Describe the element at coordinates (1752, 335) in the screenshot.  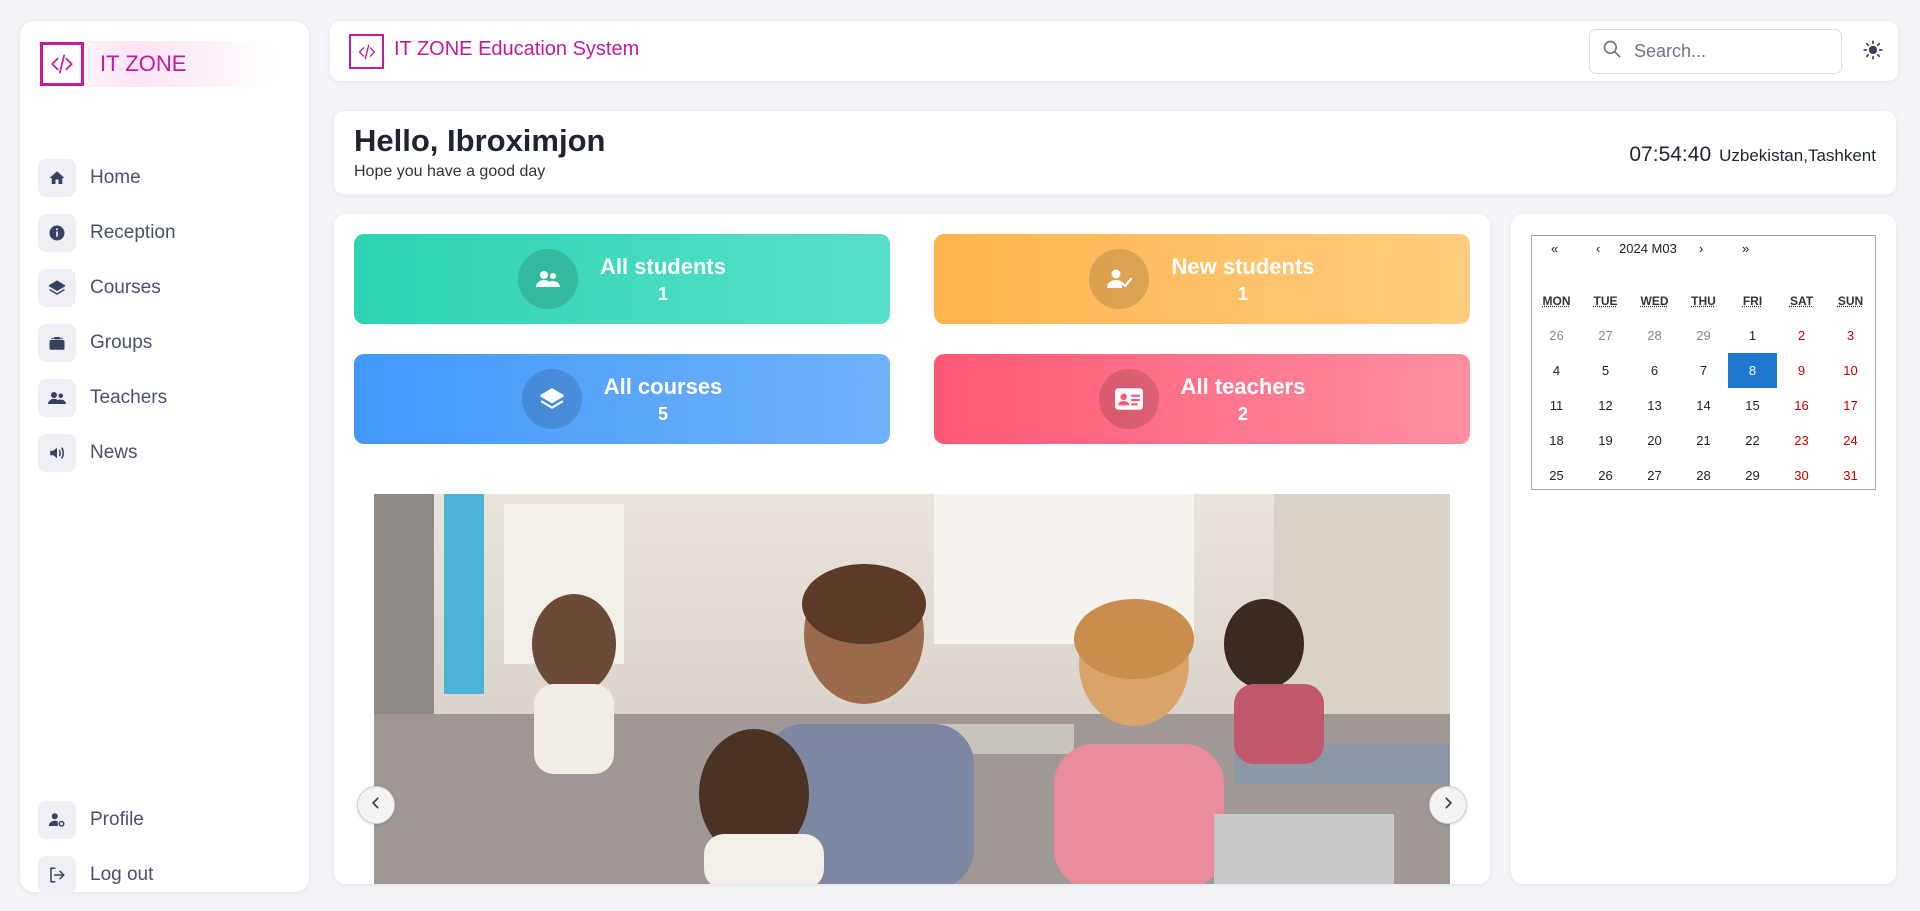
I see `calendar-day: 1` at that location.